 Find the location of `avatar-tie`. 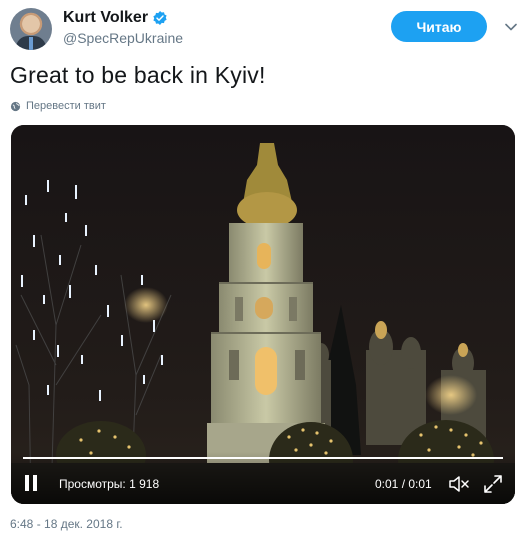

avatar-tie is located at coordinates (31, 43).